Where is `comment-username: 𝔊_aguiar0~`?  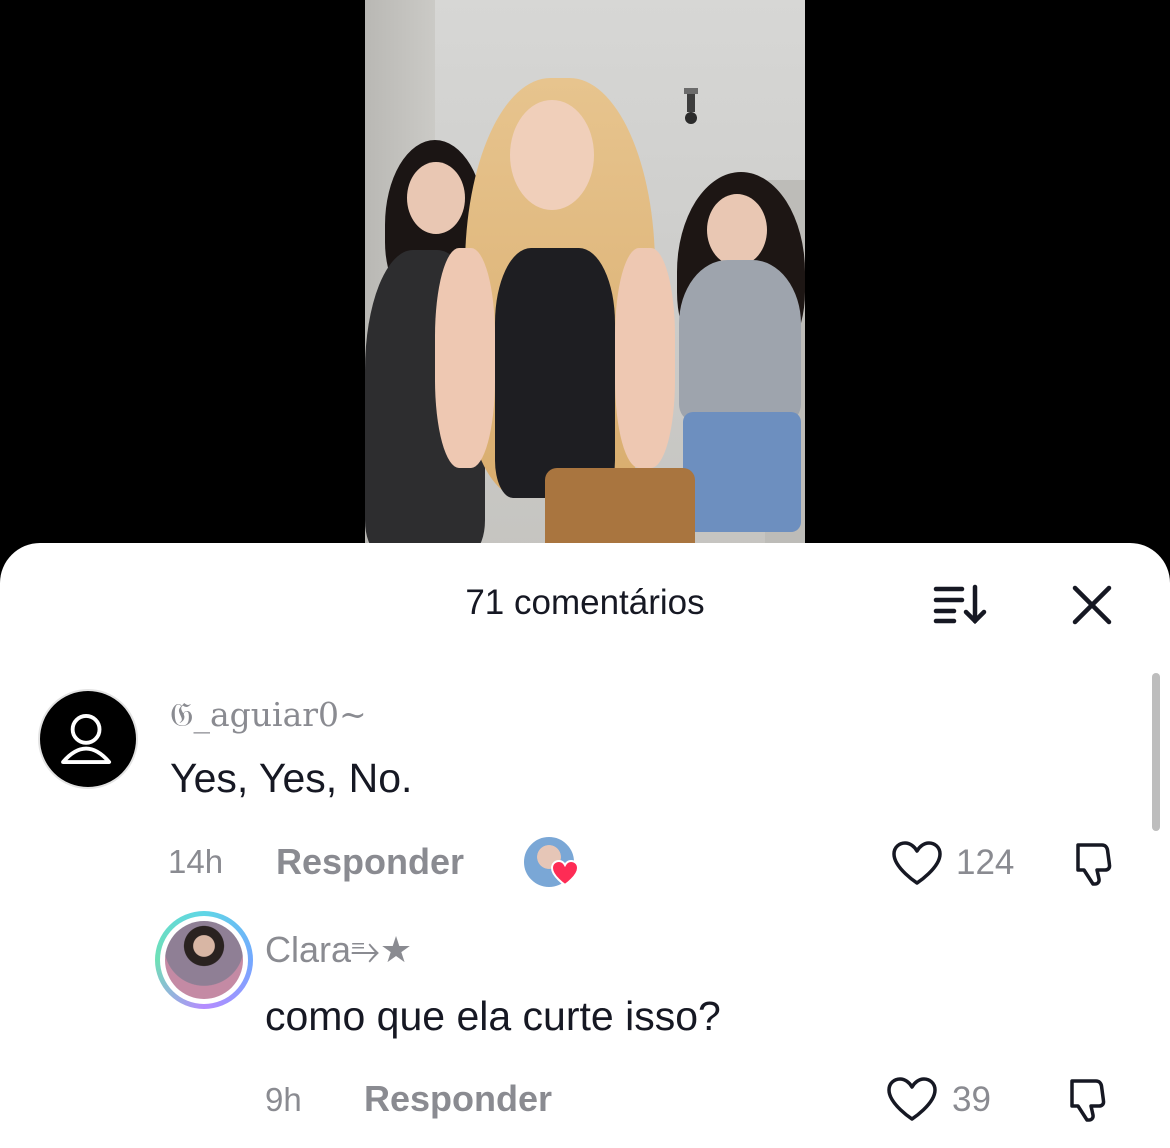
comment-username: 𝔊_aguiar0~ is located at coordinates (268, 715).